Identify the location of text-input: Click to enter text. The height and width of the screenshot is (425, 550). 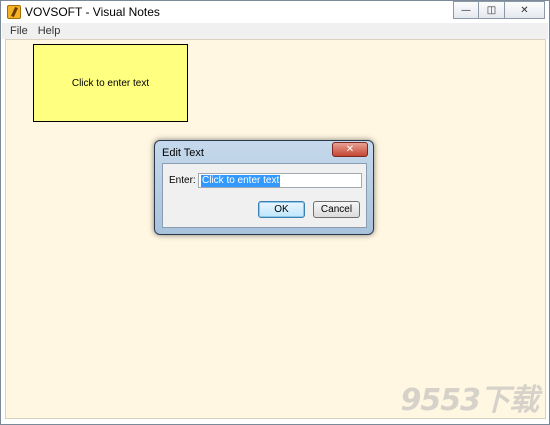
(280, 180).